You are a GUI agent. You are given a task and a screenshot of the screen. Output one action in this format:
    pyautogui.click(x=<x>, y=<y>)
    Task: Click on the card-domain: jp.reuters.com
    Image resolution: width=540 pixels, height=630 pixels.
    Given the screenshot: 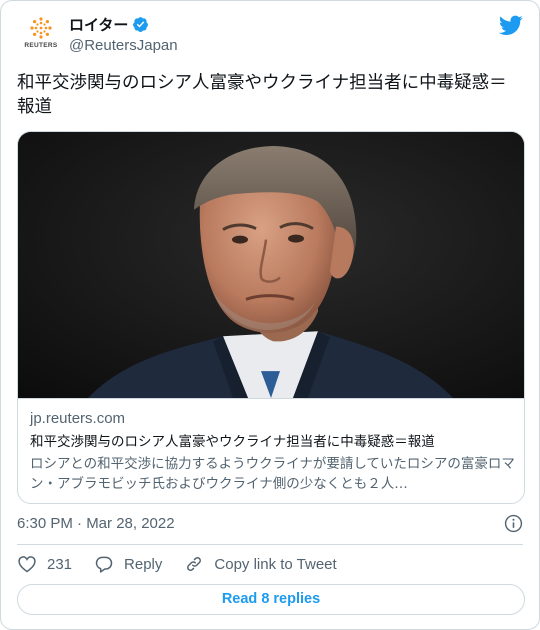 What is the action you would take?
    pyautogui.click(x=78, y=418)
    